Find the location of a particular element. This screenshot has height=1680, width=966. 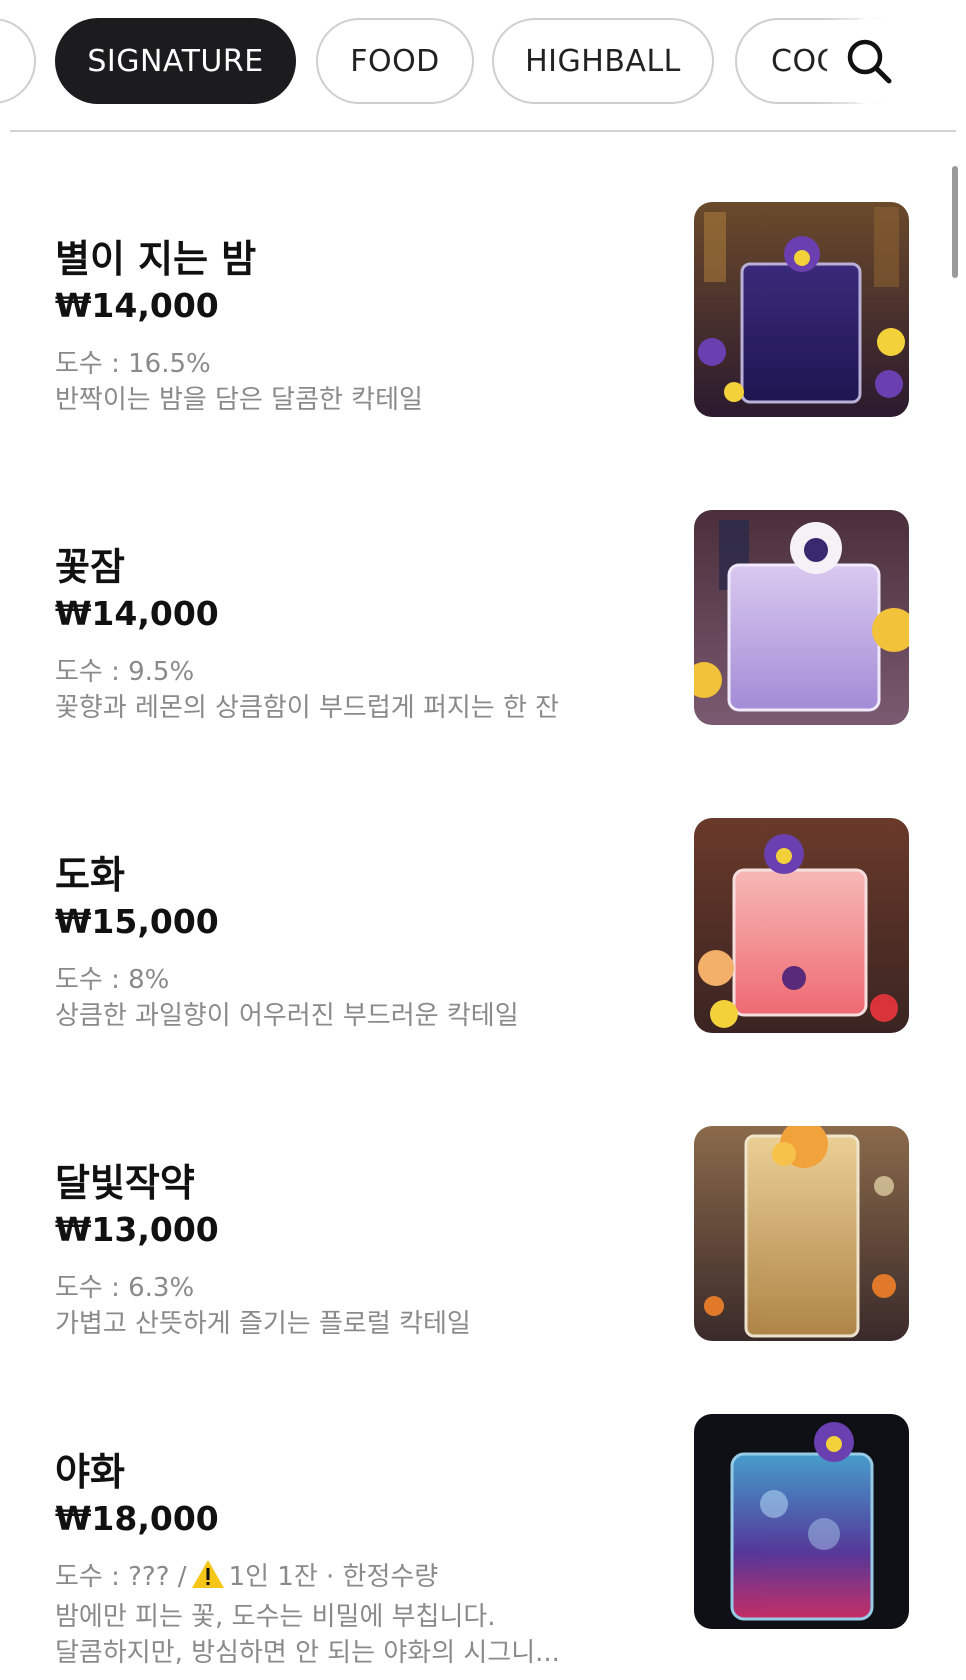

item-description: 반짝이는 밤을 담은 달콤한 칵테일 is located at coordinates (239, 400).